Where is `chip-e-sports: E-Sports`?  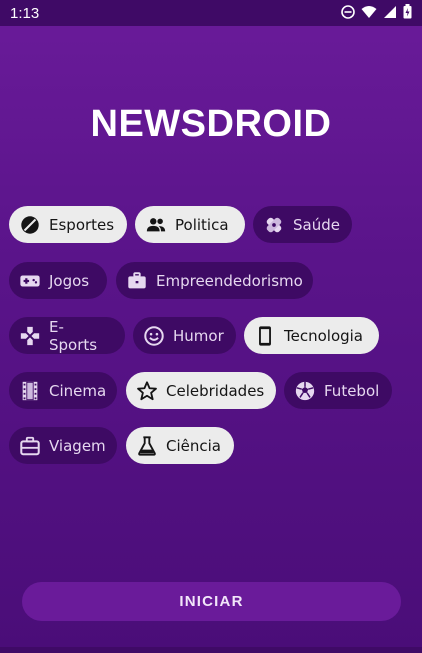 chip-e-sports: E-Sports is located at coordinates (67, 335).